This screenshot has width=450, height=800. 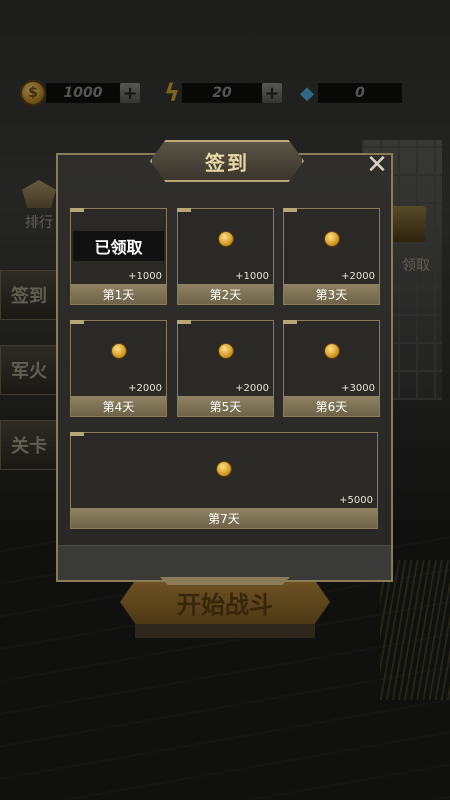 I want to click on day-card: +1000 第2天, so click(x=225, y=256).